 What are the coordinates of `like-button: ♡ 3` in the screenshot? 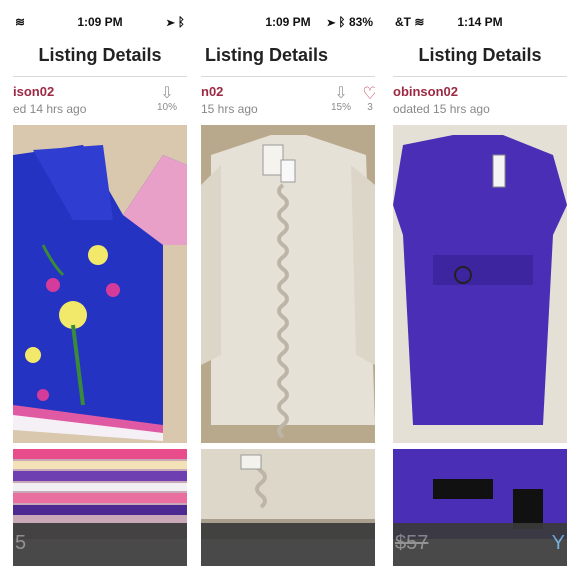 It's located at (365, 98).